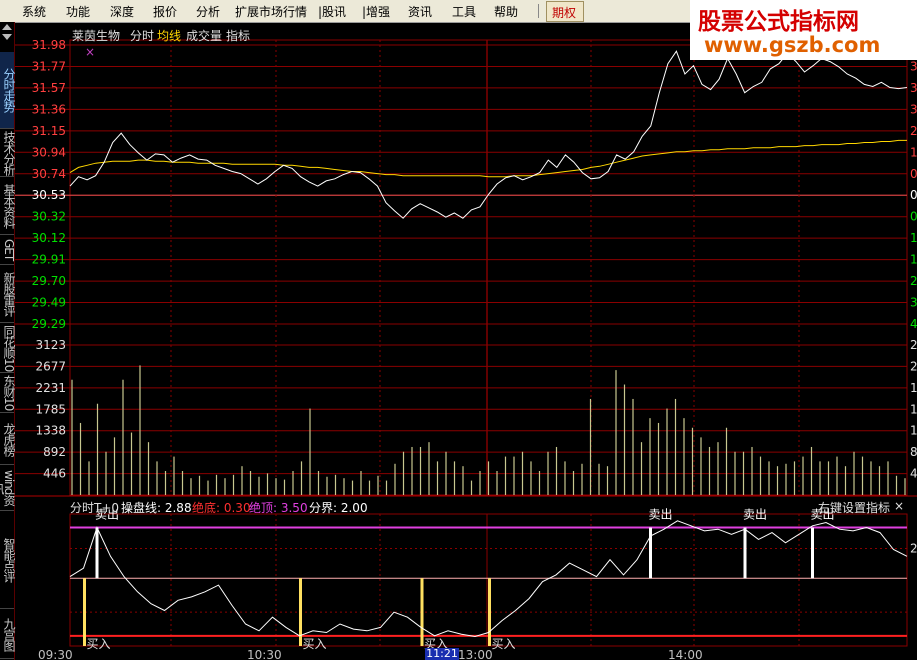 This screenshot has width=917, height=660. What do you see at coordinates (913, 324) in the screenshot?
I see `percent-tick-label: 4` at bounding box center [913, 324].